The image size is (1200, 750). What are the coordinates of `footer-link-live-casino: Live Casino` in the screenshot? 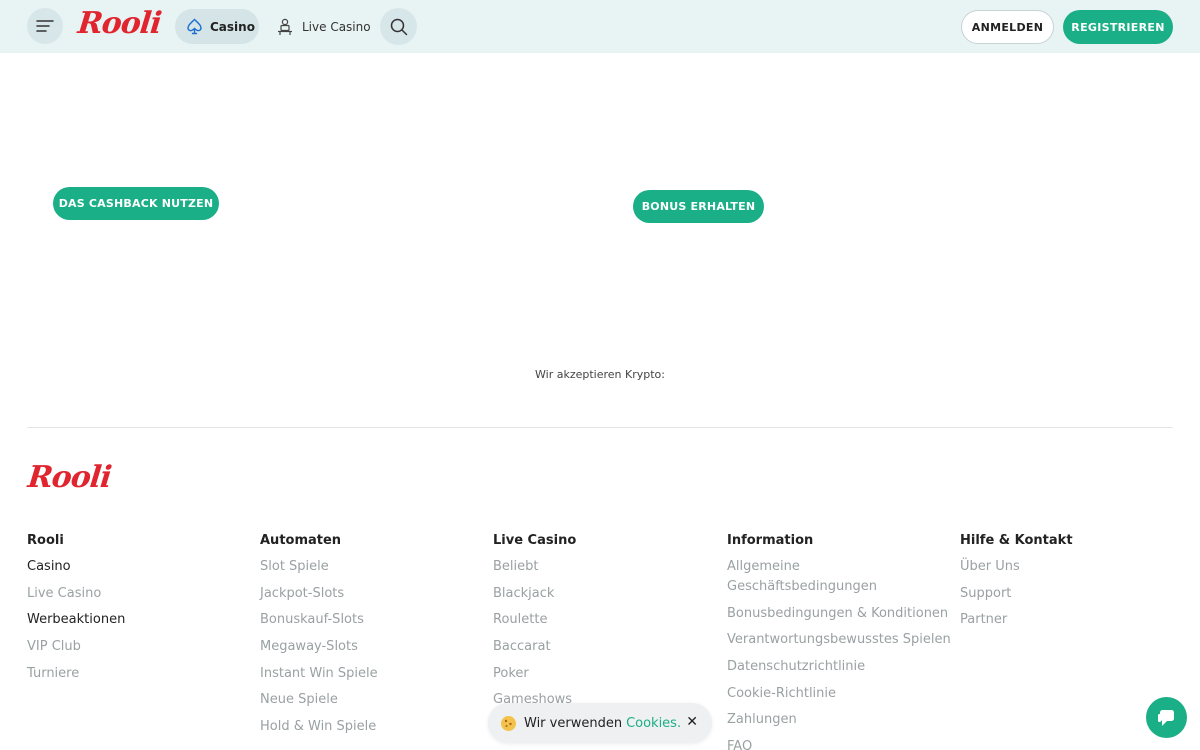 It's located at (139, 594).